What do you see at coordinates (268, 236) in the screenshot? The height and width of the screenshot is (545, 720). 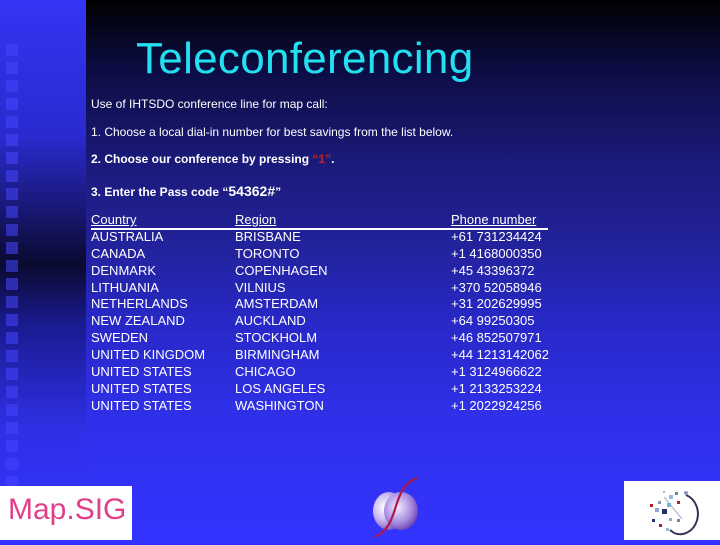 I see `table-cell-region: BRISBANE` at bounding box center [268, 236].